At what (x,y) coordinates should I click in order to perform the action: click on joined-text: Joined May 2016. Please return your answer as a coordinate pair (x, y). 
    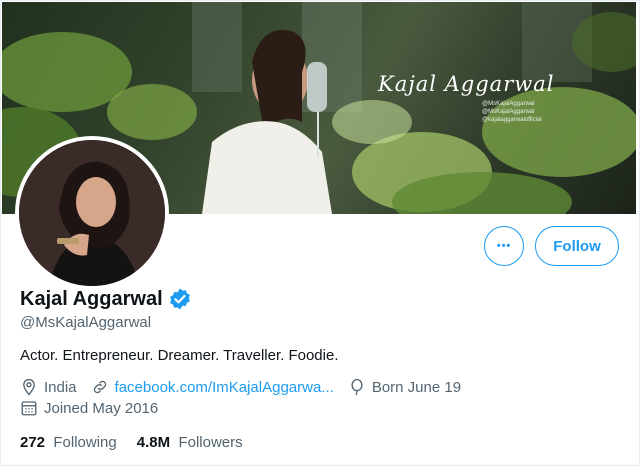
    Looking at the image, I should click on (101, 408).